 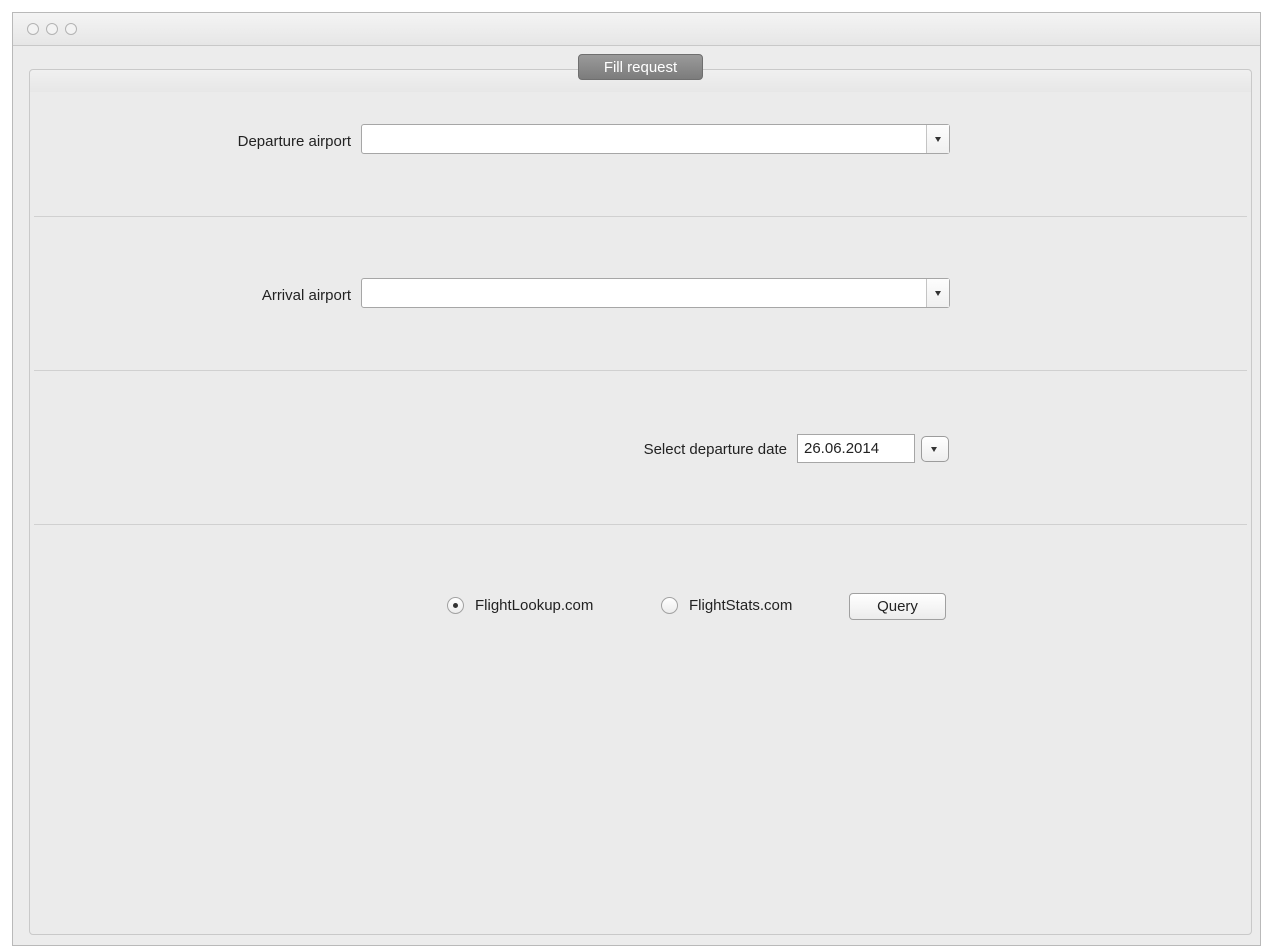 I want to click on flightstats-label: FlightStats.com, so click(x=740, y=605).